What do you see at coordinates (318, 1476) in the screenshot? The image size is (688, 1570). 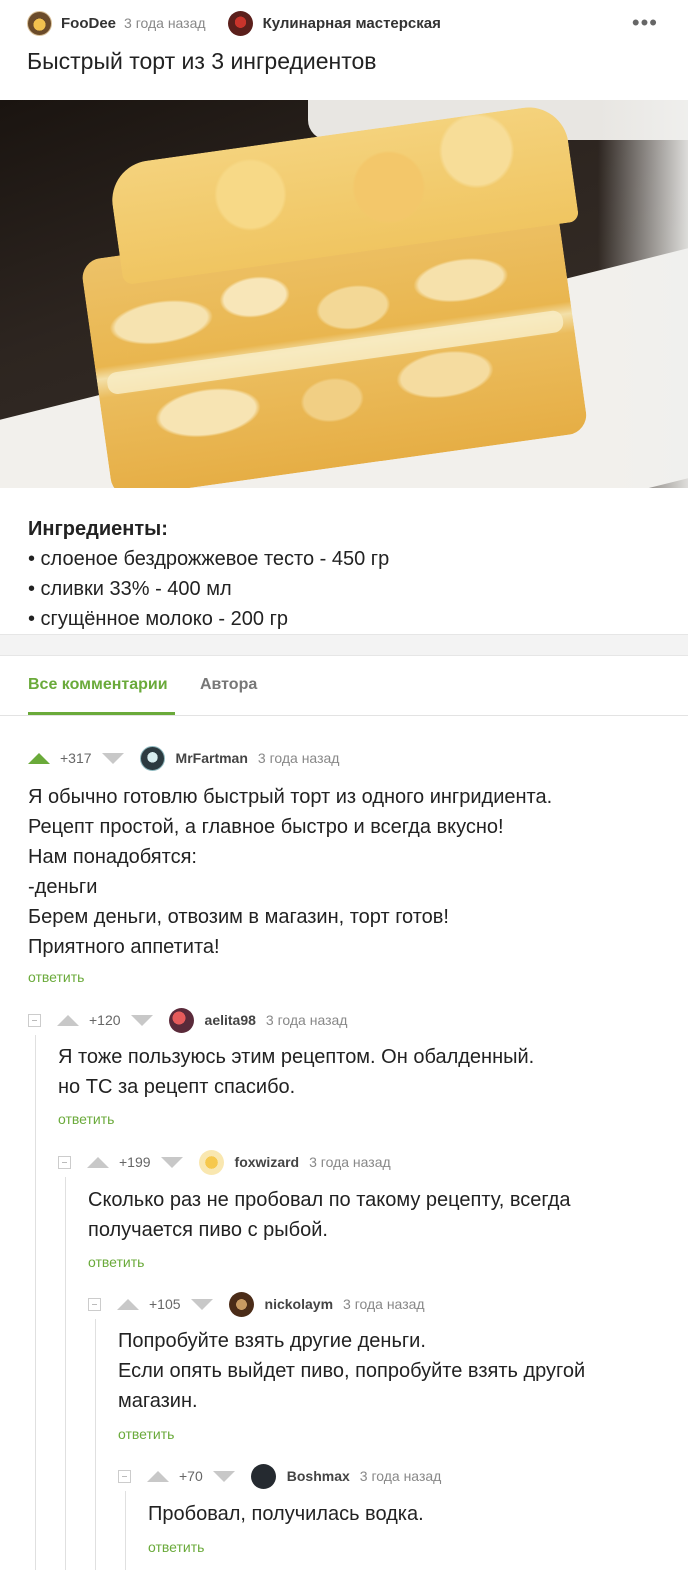 I see `comment-author: Boshmax` at bounding box center [318, 1476].